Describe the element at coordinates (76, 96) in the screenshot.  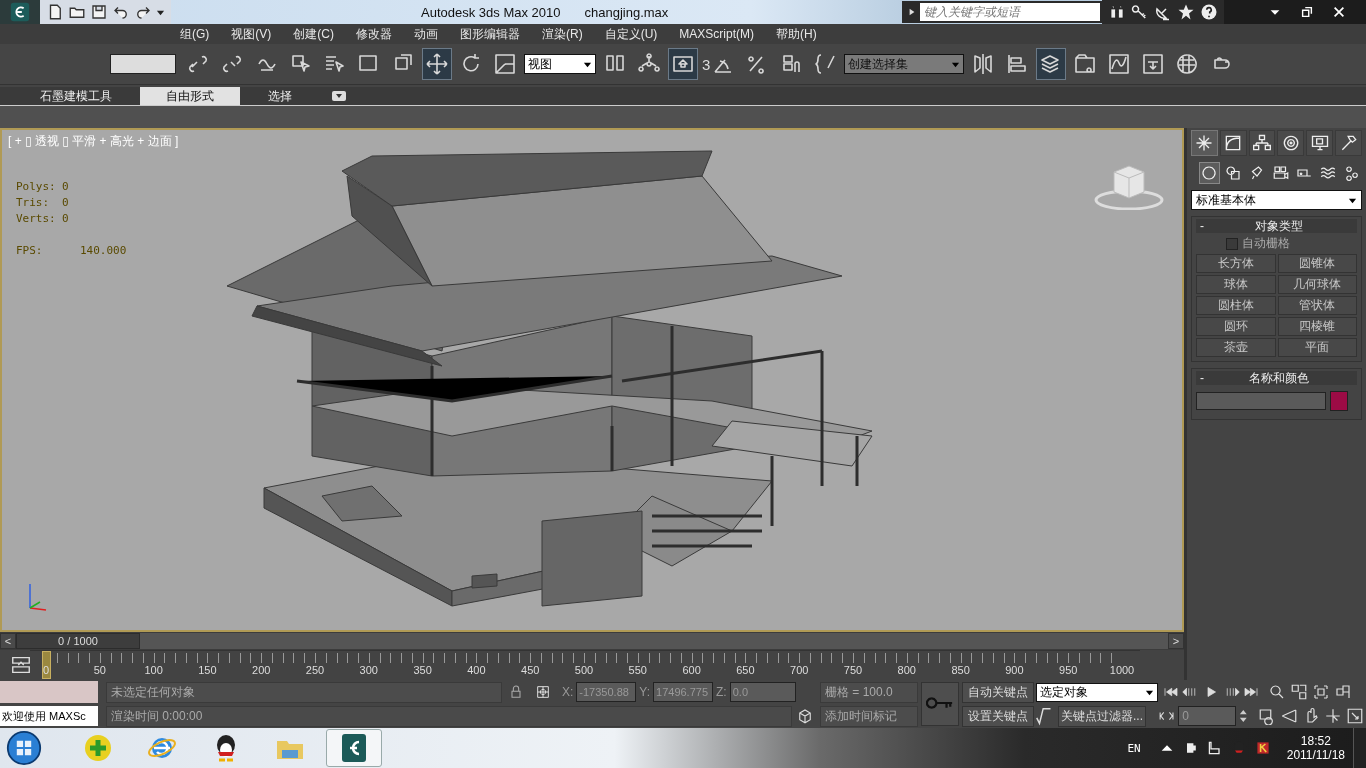
I see `ribbon-tab: 石墨建模工具` at that location.